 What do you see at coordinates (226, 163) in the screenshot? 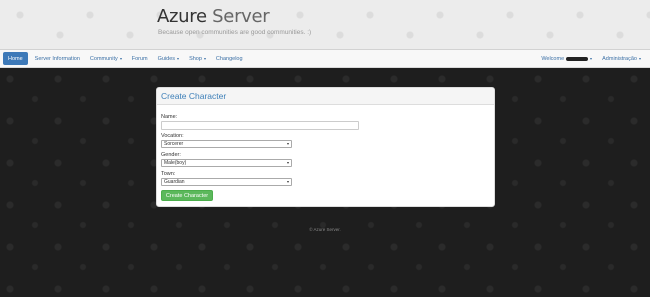
I see `gender-select: Male(boy)` at bounding box center [226, 163].